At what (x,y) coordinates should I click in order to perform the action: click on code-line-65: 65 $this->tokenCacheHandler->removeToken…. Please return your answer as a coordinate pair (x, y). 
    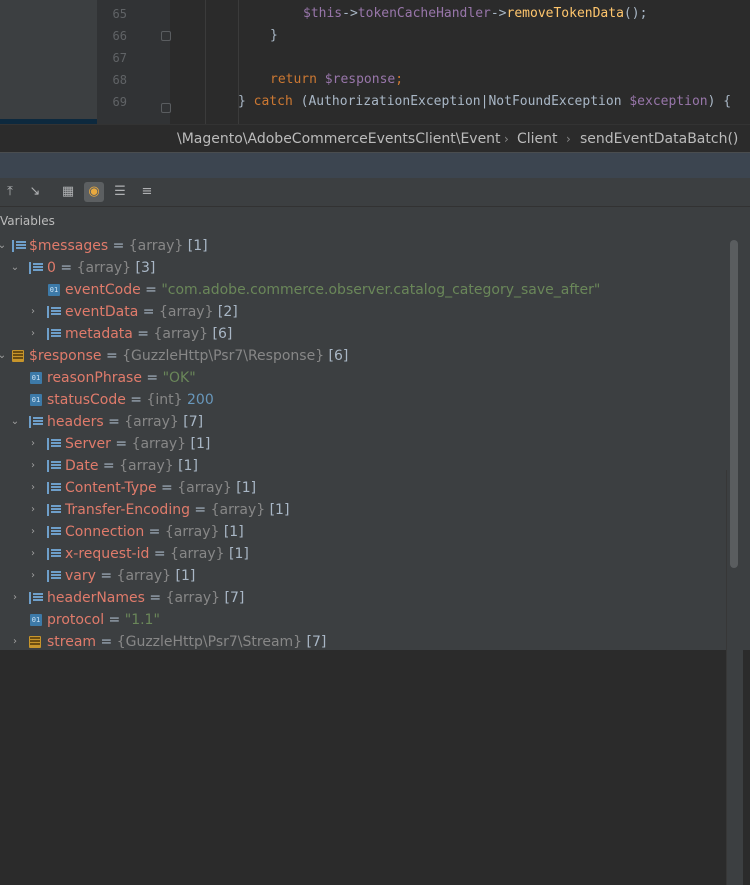
    Looking at the image, I should click on (375, 14).